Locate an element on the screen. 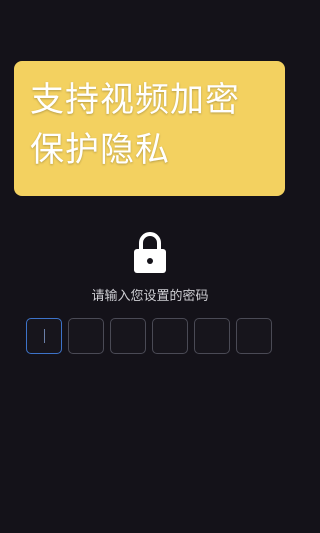 This screenshot has width=320, height=533. passcode-input-row is located at coordinates (150, 336).